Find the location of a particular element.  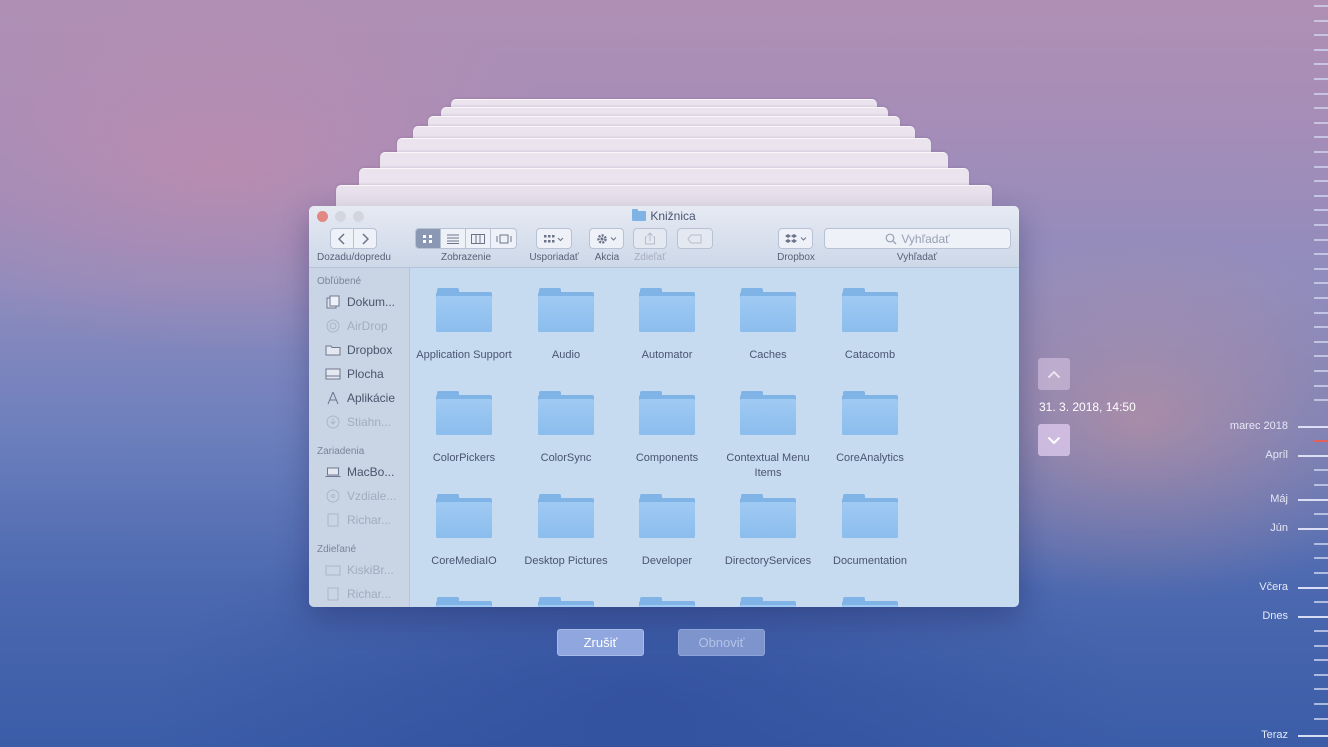

timeline-label-june: Jún is located at coordinates (1279, 528).